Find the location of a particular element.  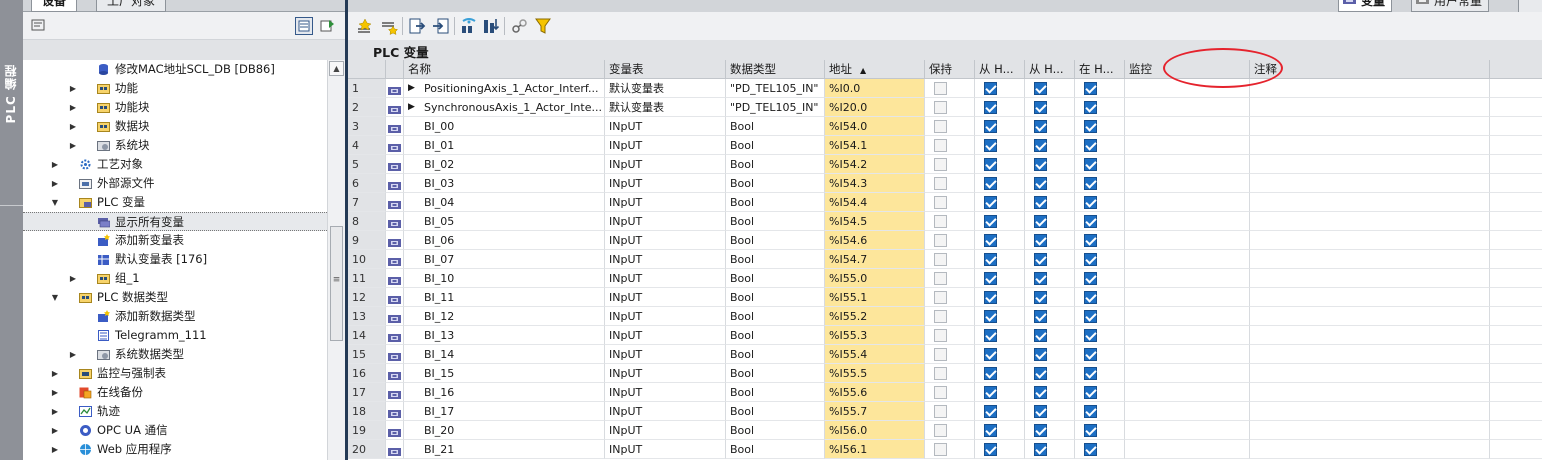

tree-item: ▶ 数据块 is located at coordinates (175, 126).